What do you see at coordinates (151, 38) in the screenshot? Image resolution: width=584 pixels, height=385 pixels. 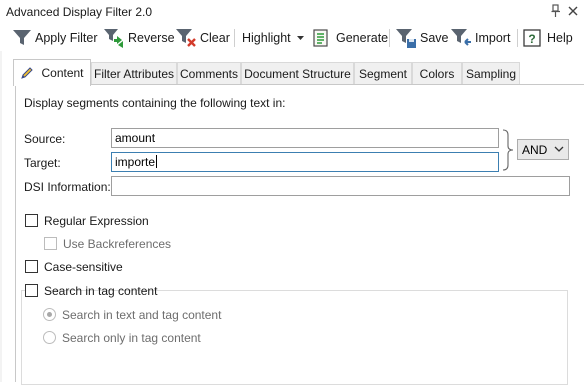 I see `reverse-label: Reverse` at bounding box center [151, 38].